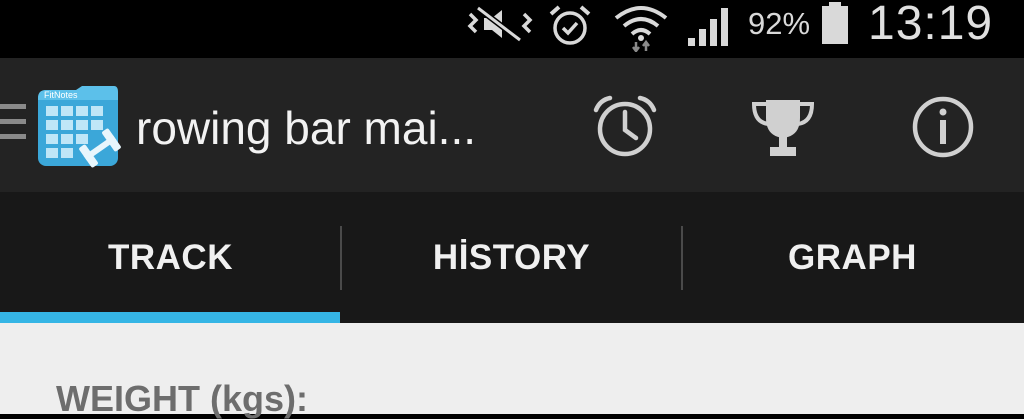 The width and height of the screenshot is (1024, 419). I want to click on info-icon, so click(943, 127).